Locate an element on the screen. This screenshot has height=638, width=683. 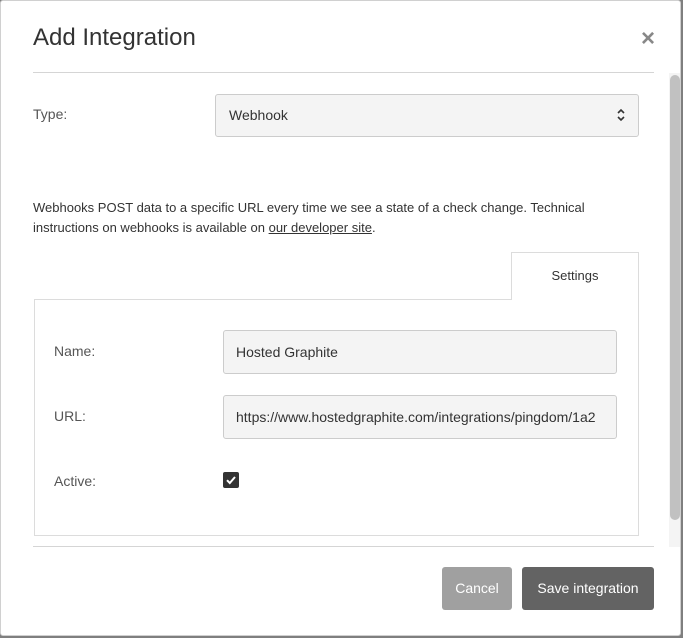
tab-settings: Settings is located at coordinates (575, 276).